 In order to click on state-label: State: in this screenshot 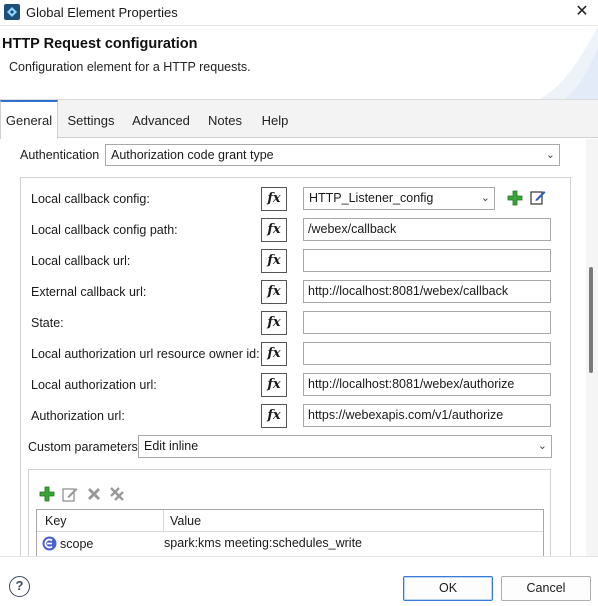, I will do `click(47, 323)`.